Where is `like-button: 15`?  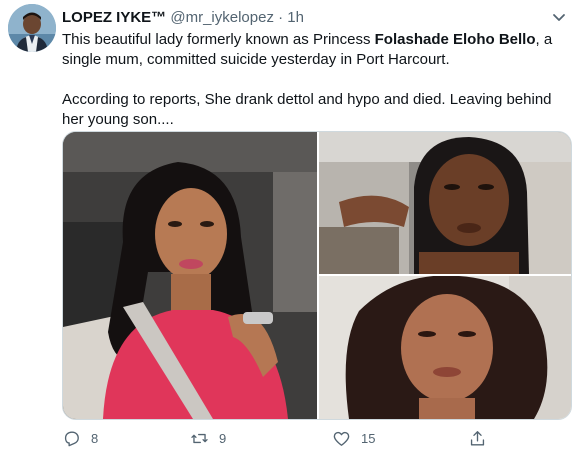 like-button: 15 is located at coordinates (353, 438).